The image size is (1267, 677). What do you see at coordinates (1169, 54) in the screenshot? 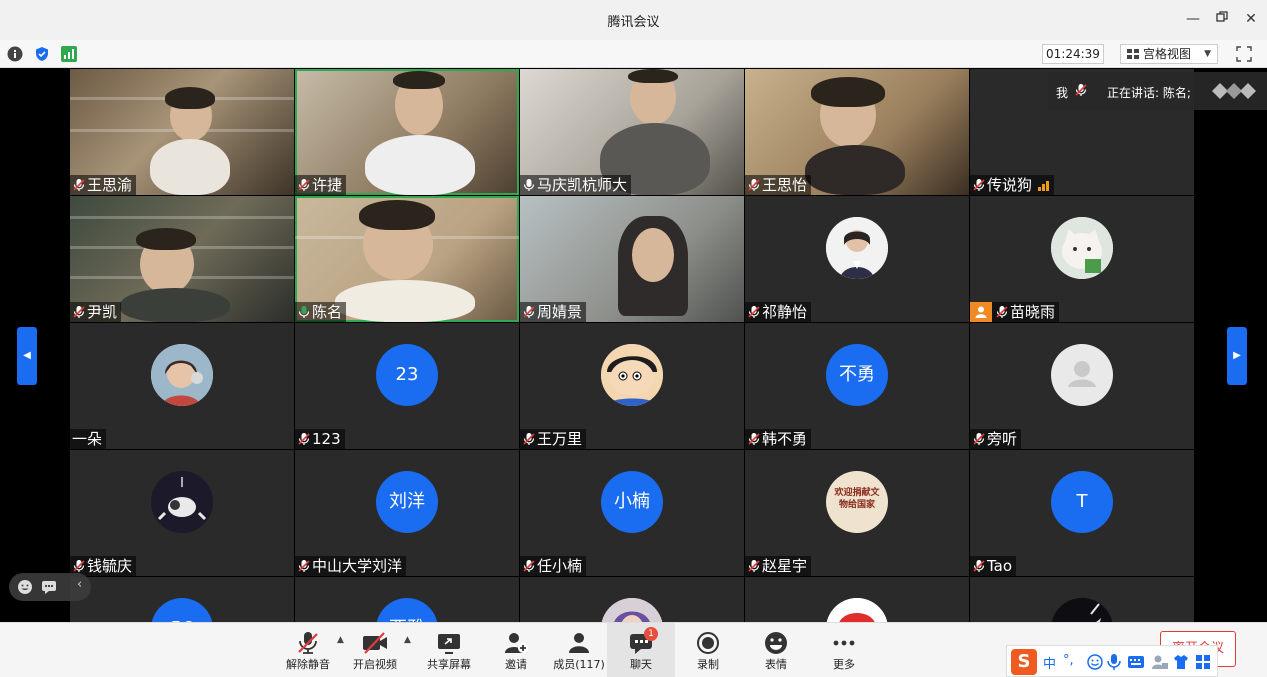
I see `view-mode-dropdown: 宫格视图 ▼` at bounding box center [1169, 54].